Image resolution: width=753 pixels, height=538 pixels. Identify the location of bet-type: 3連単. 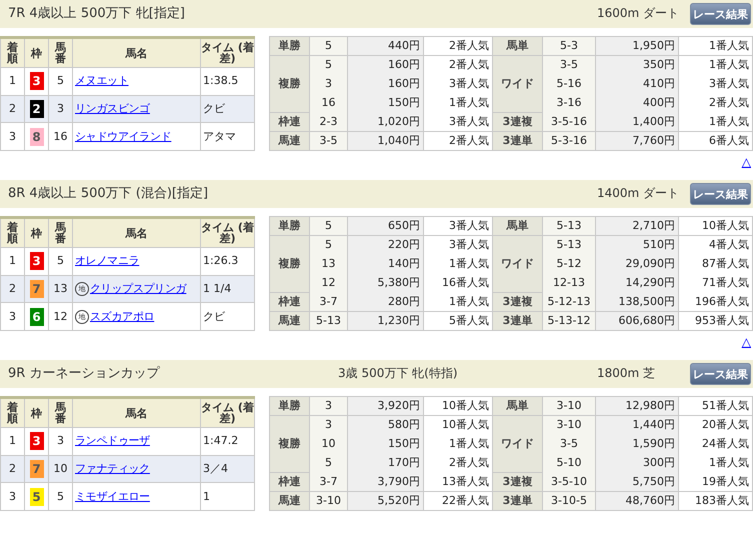
(517, 321).